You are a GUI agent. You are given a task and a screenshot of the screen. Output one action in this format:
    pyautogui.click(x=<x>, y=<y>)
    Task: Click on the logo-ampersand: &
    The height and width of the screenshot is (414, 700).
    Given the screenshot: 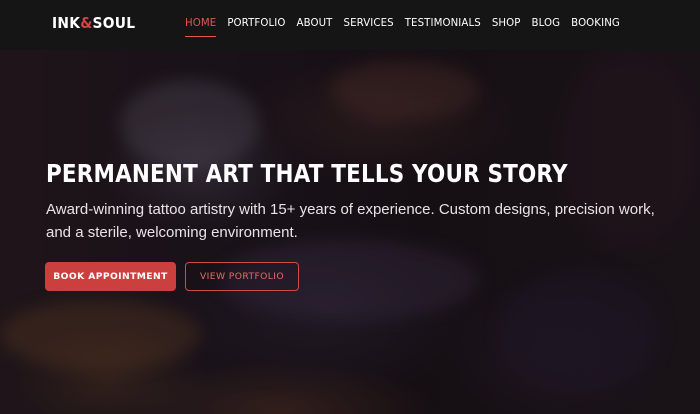 What is the action you would take?
    pyautogui.click(x=86, y=23)
    